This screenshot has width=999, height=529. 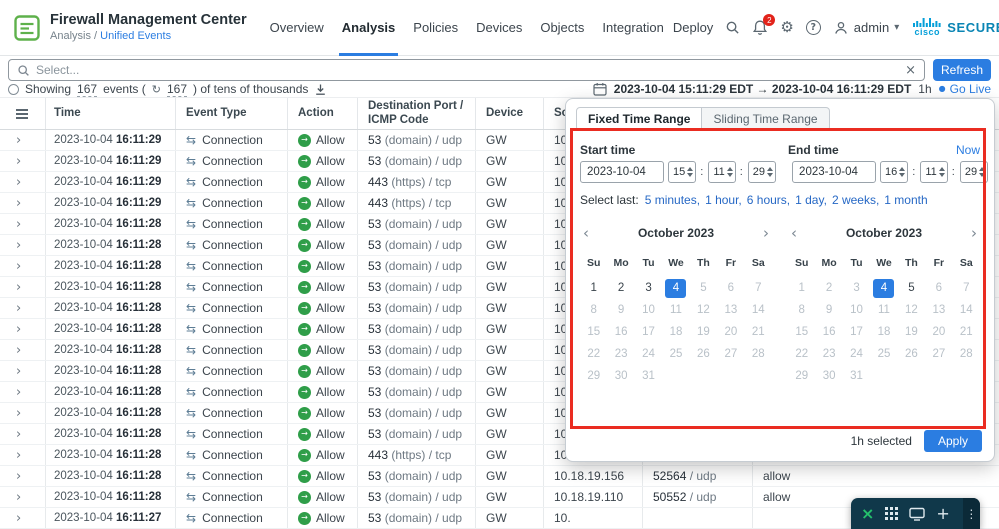 What do you see at coordinates (965, 89) in the screenshot?
I see `go-live-button: ● Go Live` at bounding box center [965, 89].